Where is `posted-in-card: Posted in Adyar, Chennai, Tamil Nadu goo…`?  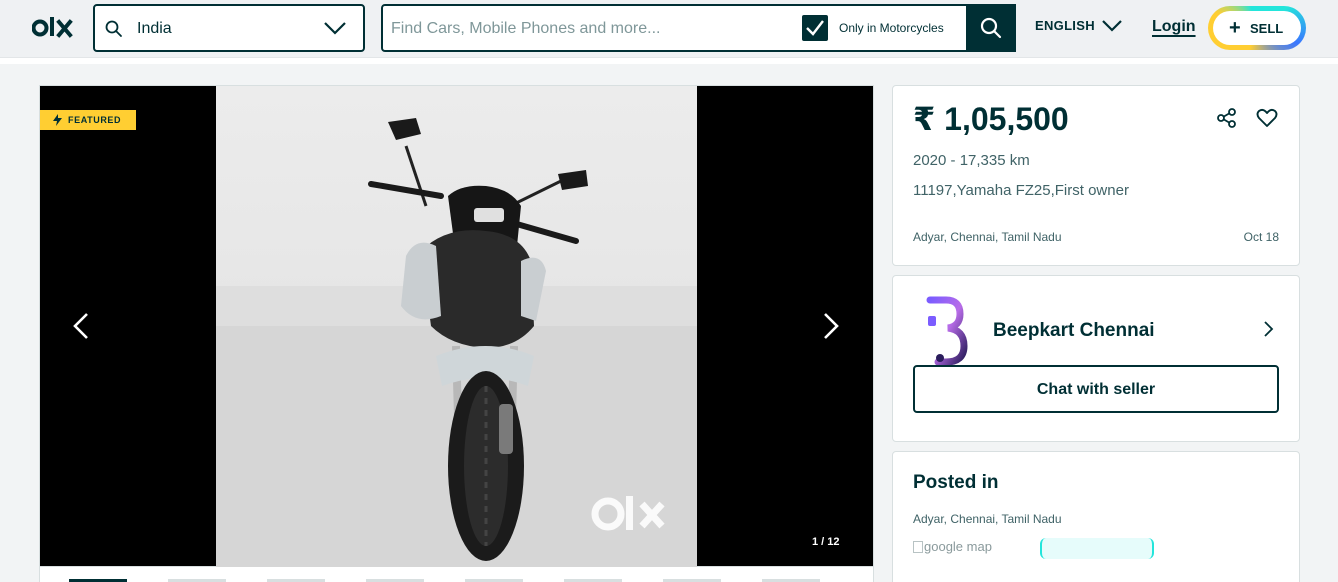
posted-in-card: Posted in Adyar, Chennai, Tamil Nadu goo… is located at coordinates (1096, 516).